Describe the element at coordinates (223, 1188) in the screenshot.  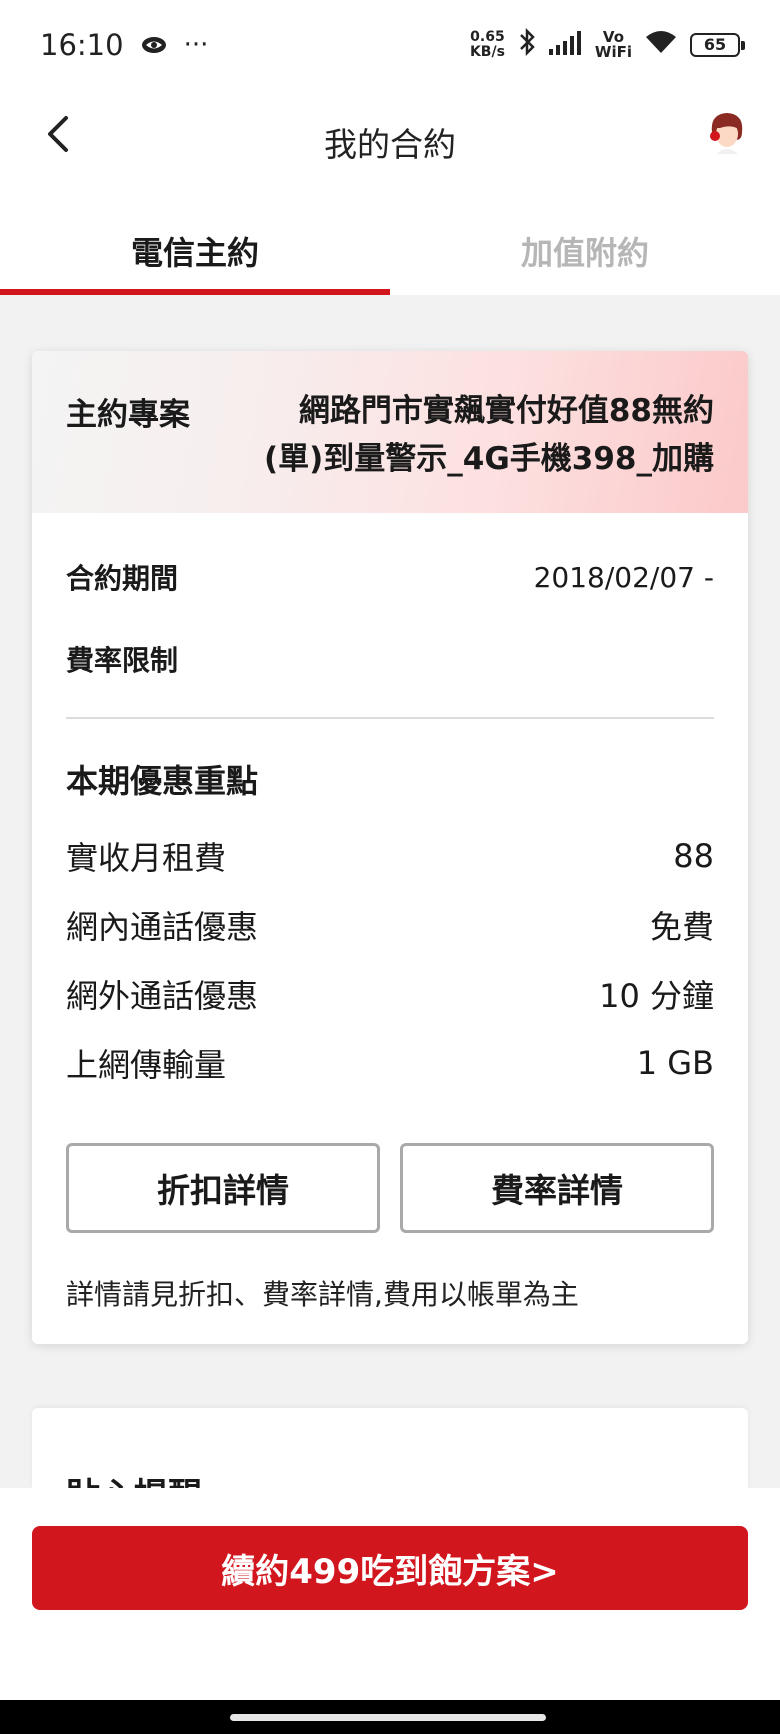
I see `discount-details-button: 折扣詳情` at that location.